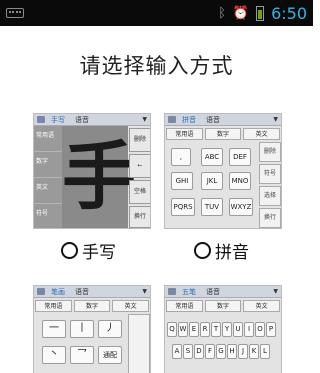 The height and width of the screenshot is (373, 320). What do you see at coordinates (270, 196) in the screenshot?
I see `select-key: 选择` at bounding box center [270, 196].